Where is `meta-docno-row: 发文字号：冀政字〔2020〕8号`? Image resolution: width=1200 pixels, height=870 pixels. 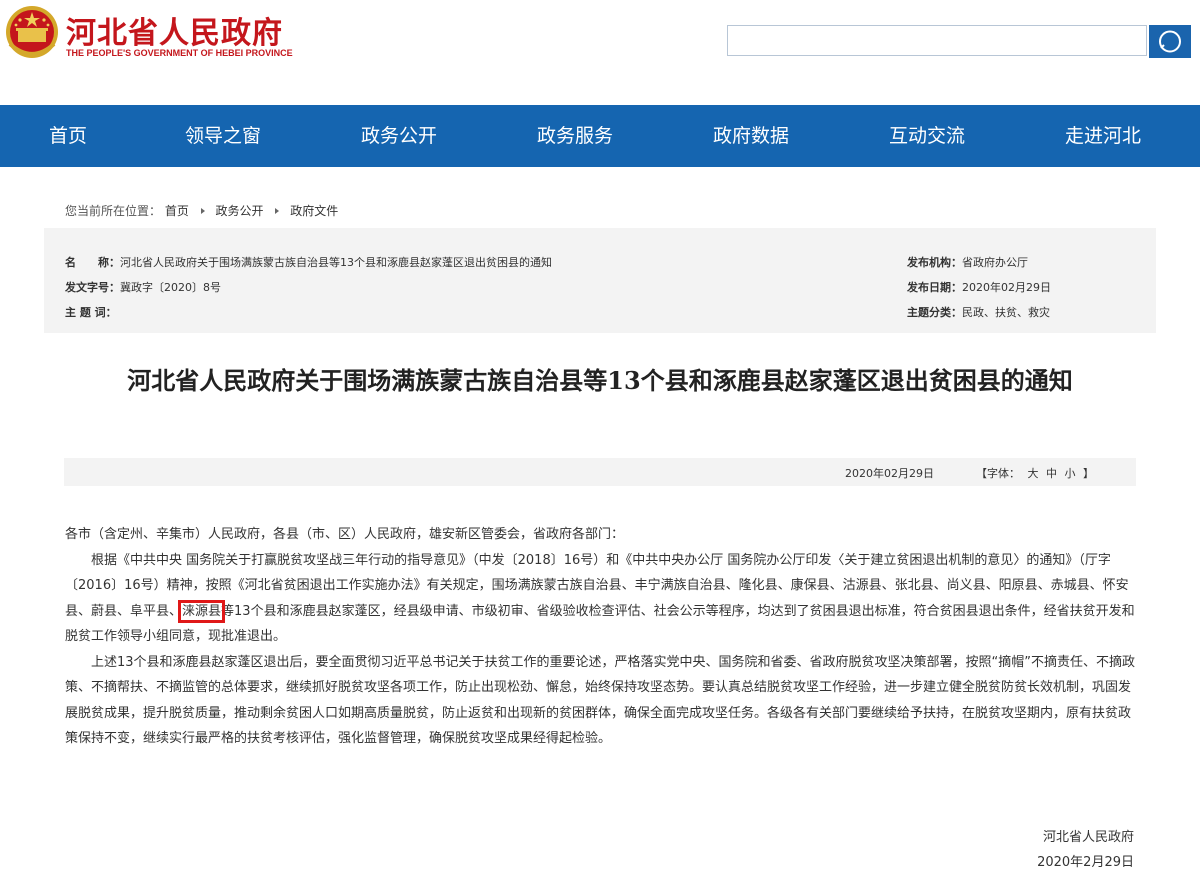
meta-docno-row: 发文字号：冀政字〔2020〕8号 is located at coordinates (143, 287).